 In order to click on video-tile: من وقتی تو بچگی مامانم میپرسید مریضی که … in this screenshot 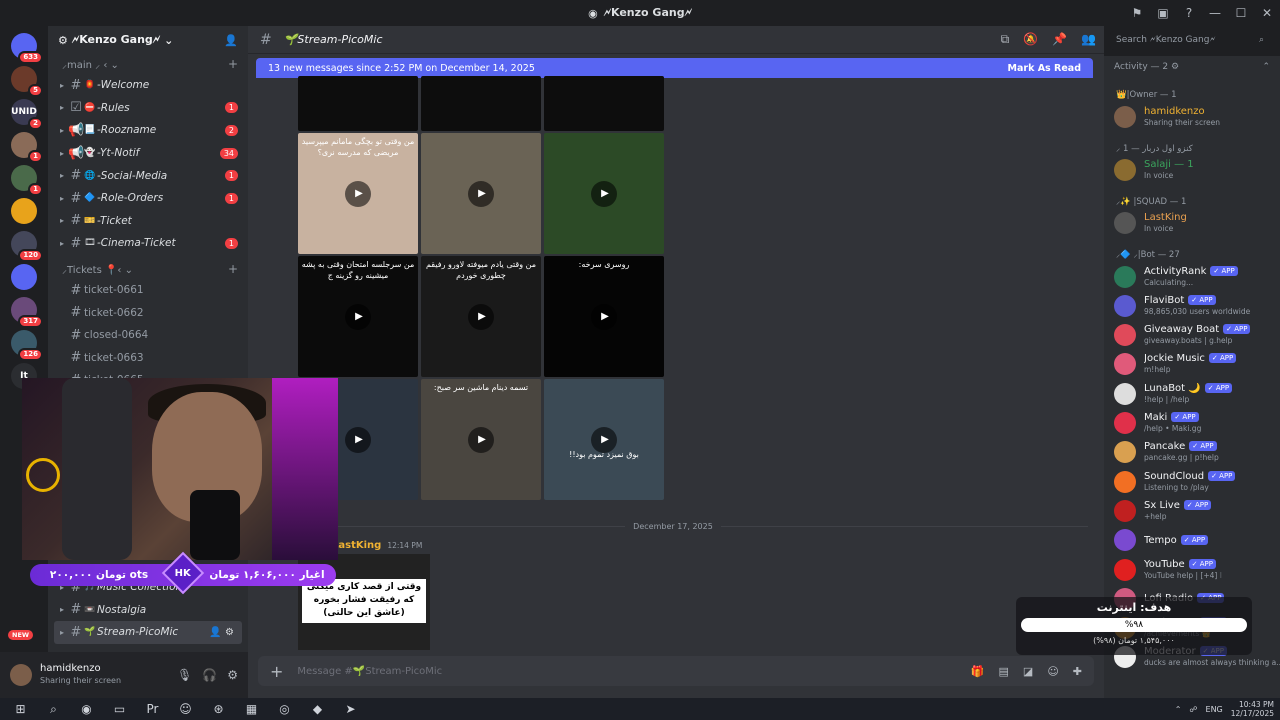, I will do `click(358, 193)`.